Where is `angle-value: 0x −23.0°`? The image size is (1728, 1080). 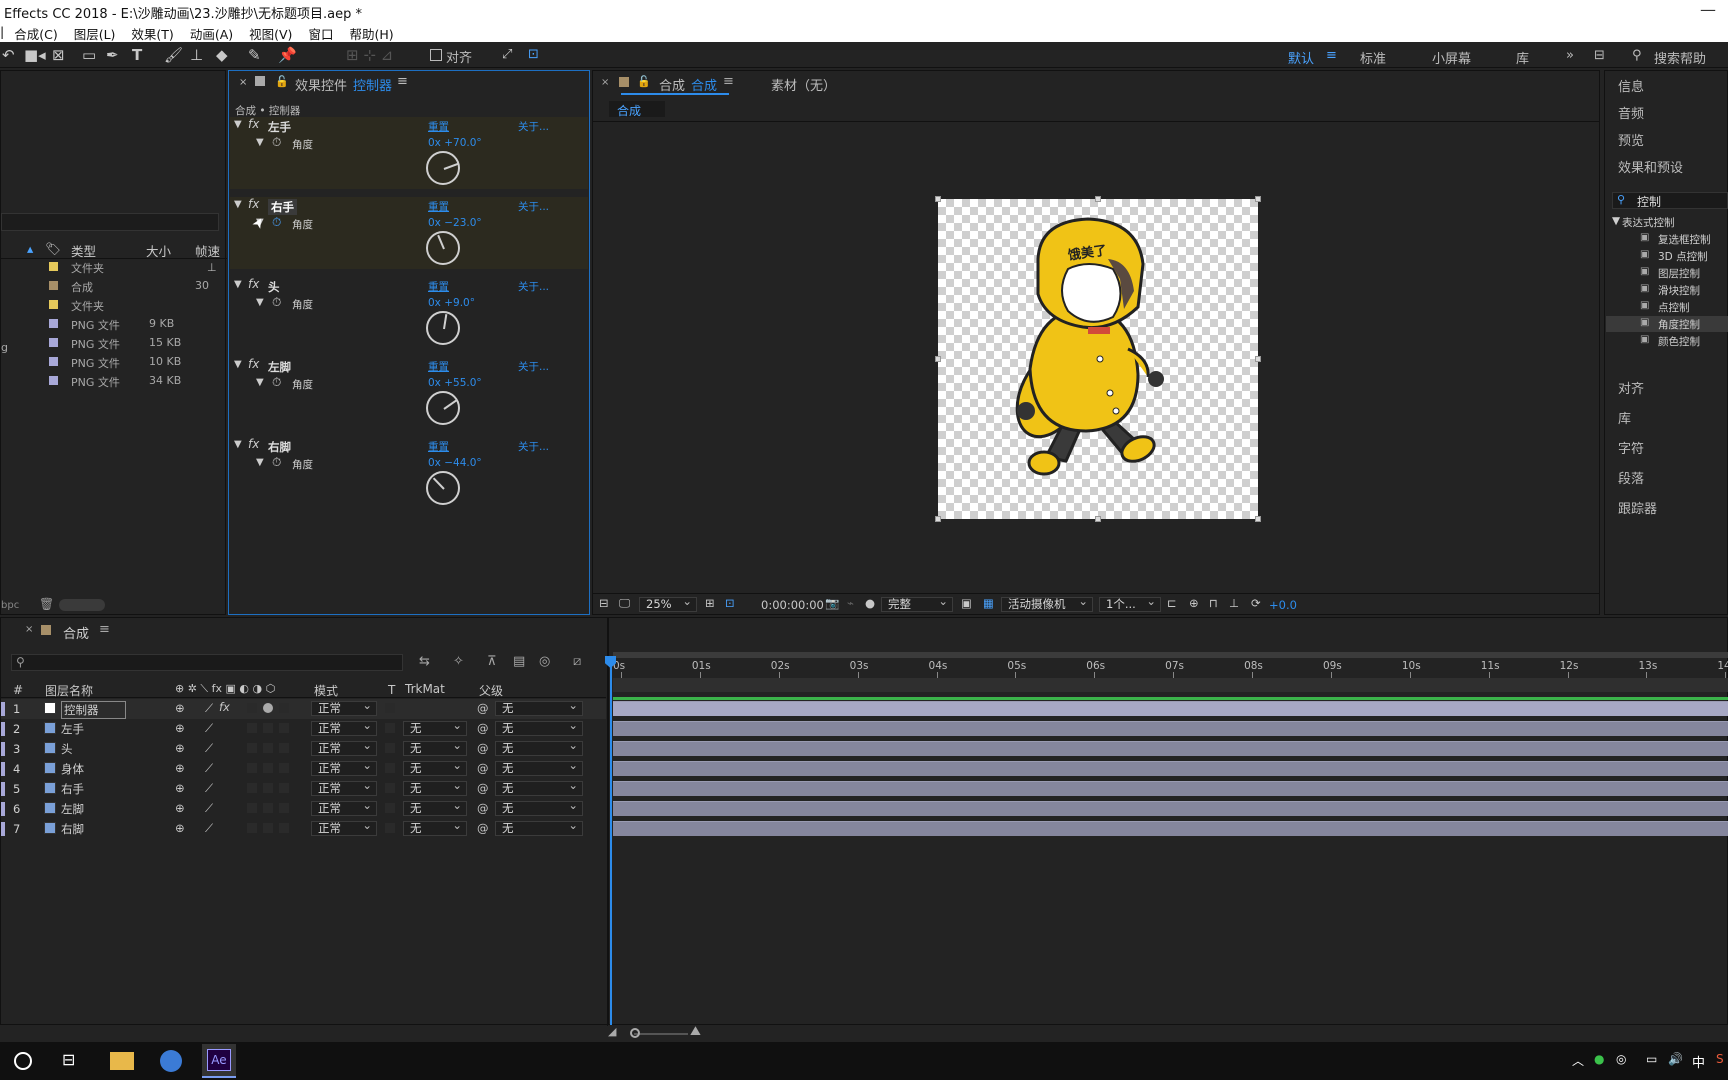 angle-value: 0x −23.0° is located at coordinates (455, 223).